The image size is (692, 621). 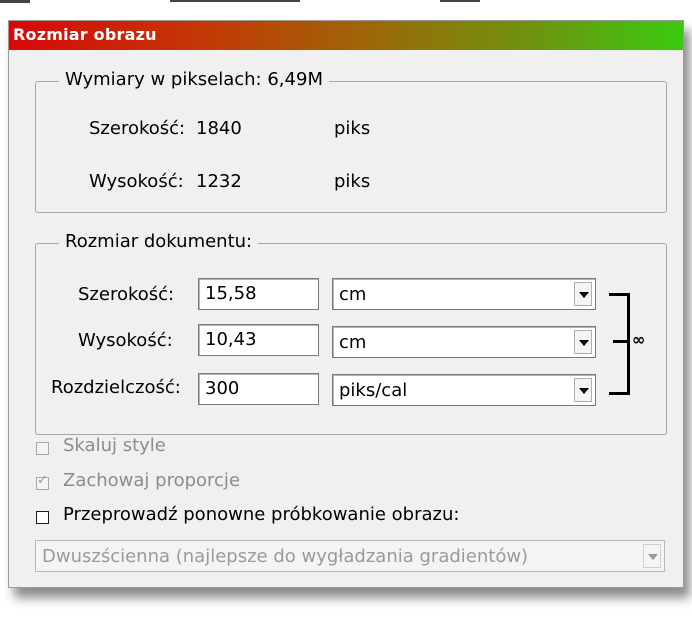 What do you see at coordinates (116, 387) in the screenshot?
I see `resolution-label: Rozdzielczość:` at bounding box center [116, 387].